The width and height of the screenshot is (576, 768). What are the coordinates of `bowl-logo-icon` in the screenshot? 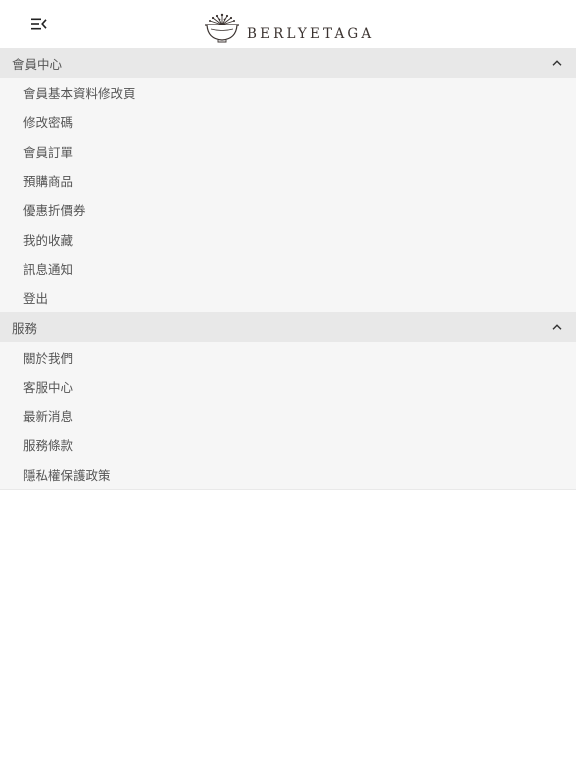 It's located at (222, 30).